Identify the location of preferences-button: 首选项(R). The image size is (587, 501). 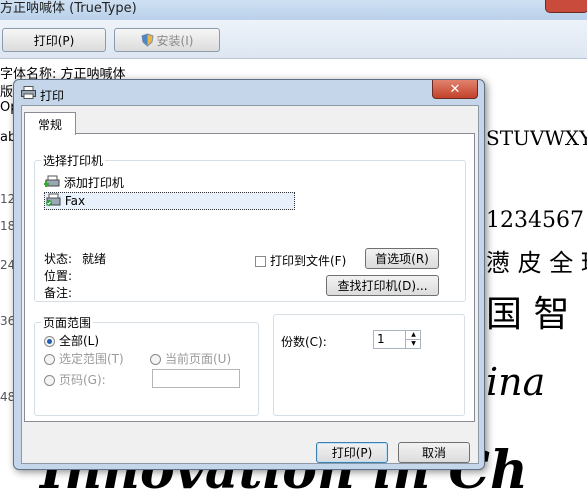
(402, 258).